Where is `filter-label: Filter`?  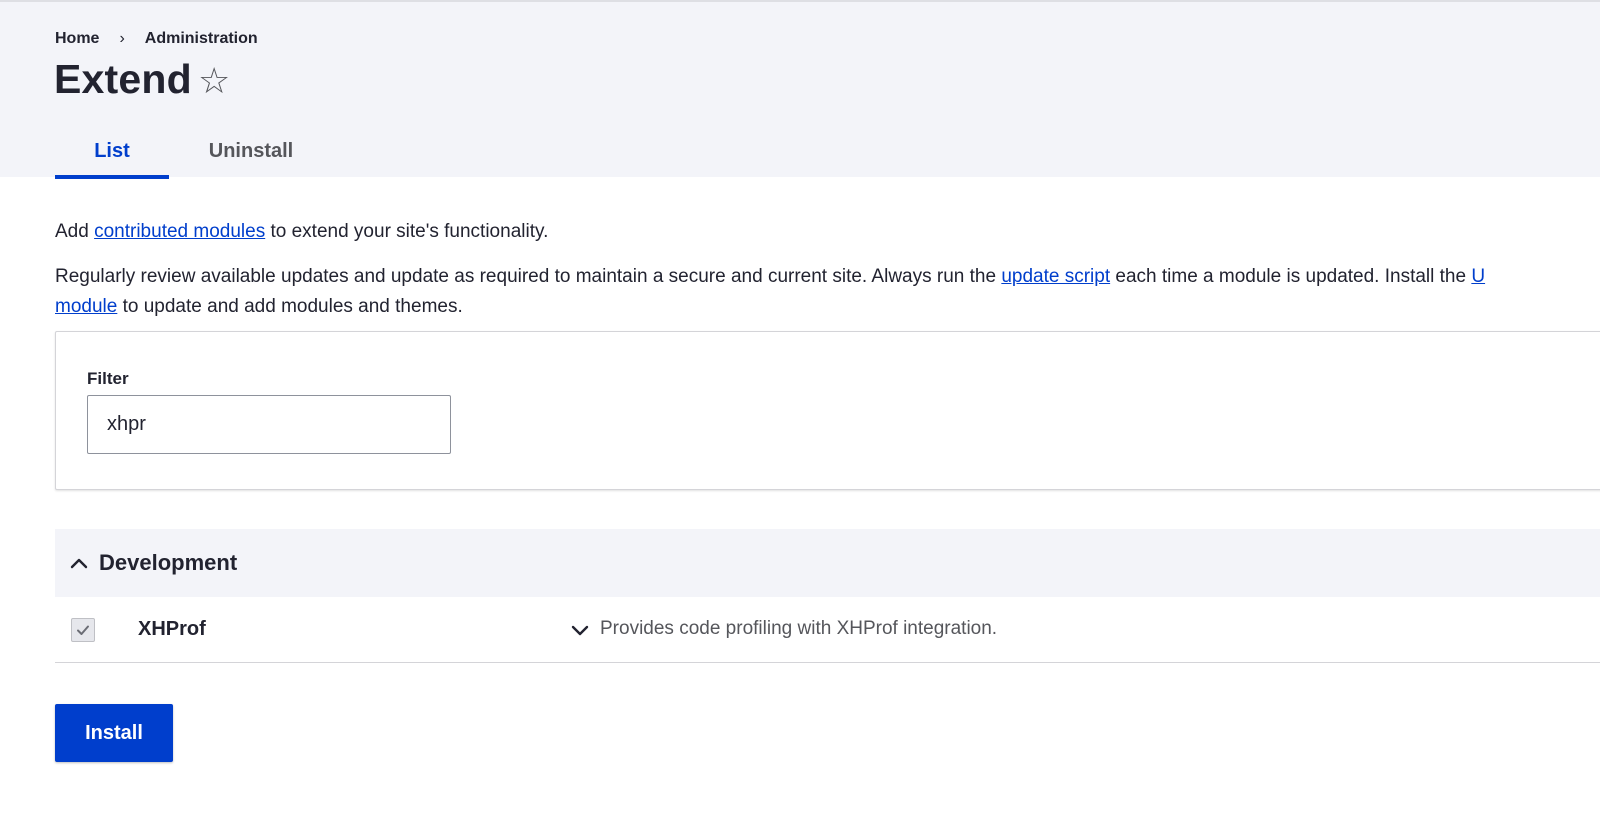
filter-label: Filter is located at coordinates (108, 378).